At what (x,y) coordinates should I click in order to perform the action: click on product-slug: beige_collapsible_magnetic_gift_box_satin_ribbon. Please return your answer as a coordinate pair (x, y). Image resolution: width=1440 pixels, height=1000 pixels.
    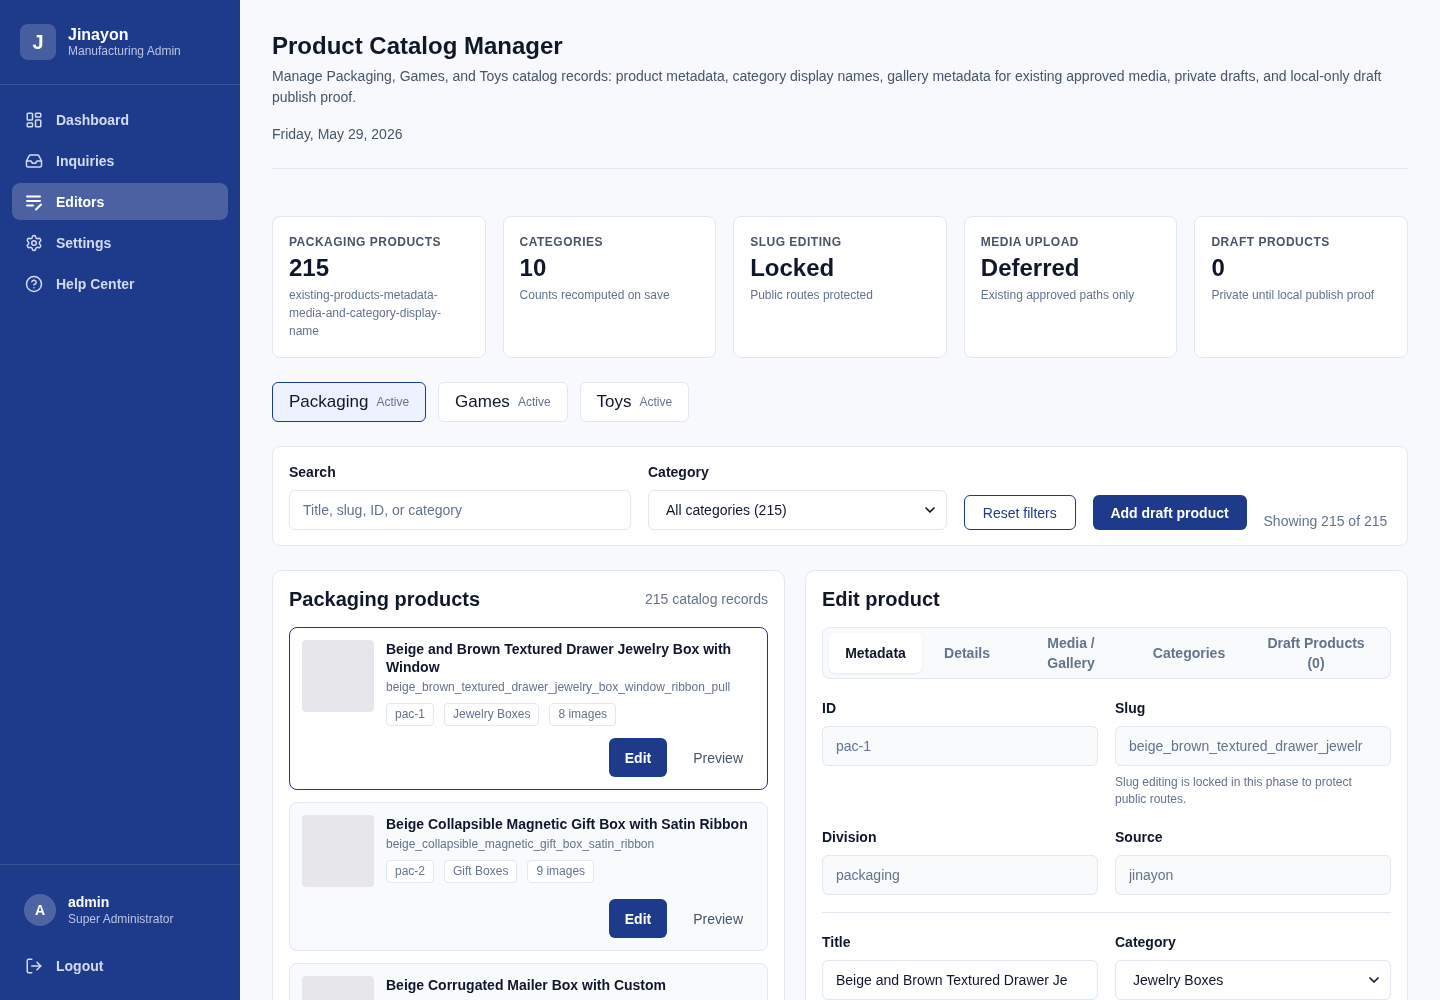
    Looking at the image, I should click on (521, 844).